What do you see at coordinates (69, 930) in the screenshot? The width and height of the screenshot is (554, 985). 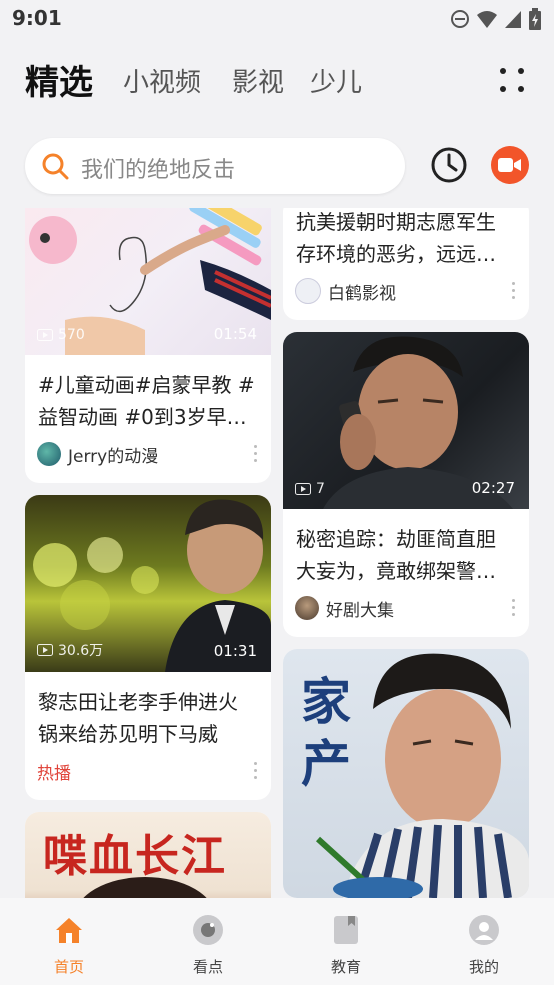 I see `home-icon` at bounding box center [69, 930].